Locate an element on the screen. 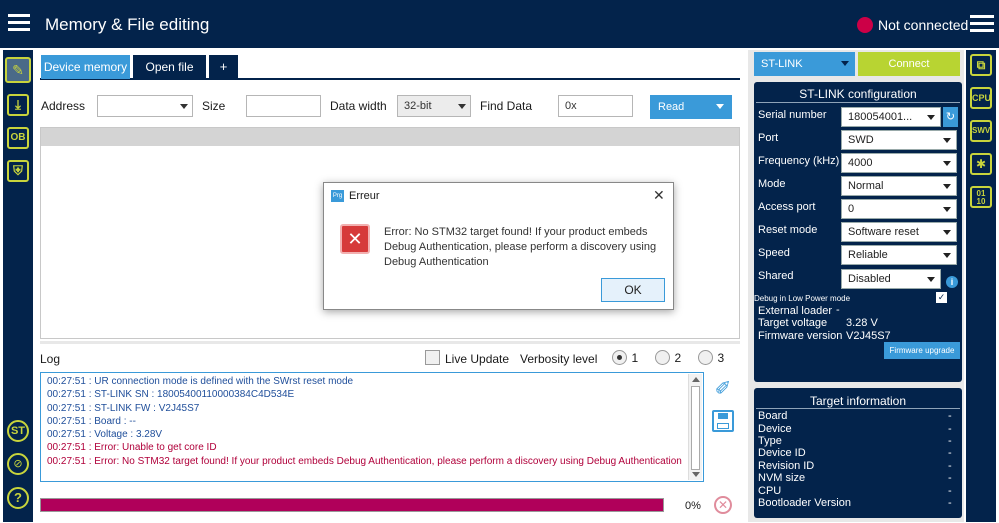 The height and width of the screenshot is (523, 999). device-manager-icon: ⧉ is located at coordinates (981, 65).